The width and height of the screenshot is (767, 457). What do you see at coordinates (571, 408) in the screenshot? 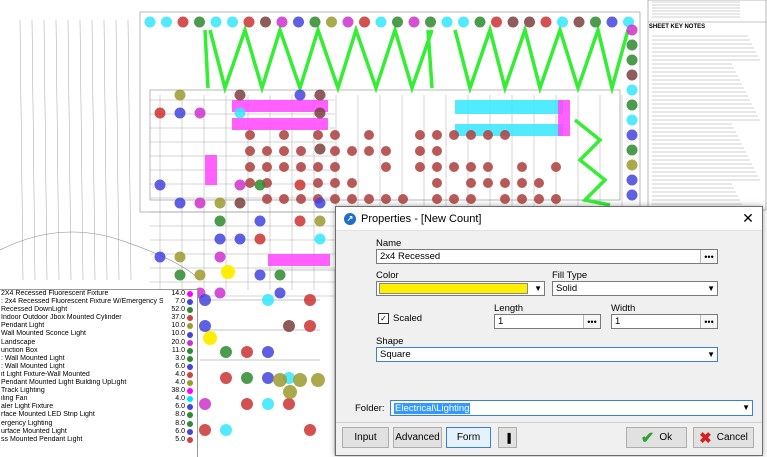
I see `folder-select: Electrical\Lighting ▼` at bounding box center [571, 408].